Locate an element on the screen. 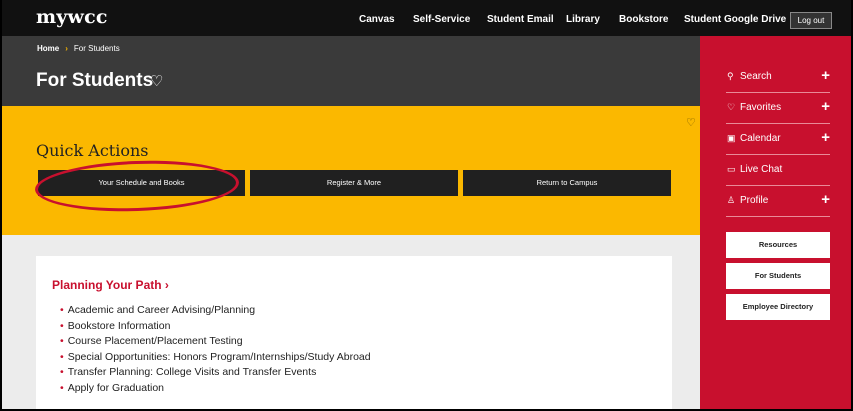  for-students-button: For Students is located at coordinates (778, 276).